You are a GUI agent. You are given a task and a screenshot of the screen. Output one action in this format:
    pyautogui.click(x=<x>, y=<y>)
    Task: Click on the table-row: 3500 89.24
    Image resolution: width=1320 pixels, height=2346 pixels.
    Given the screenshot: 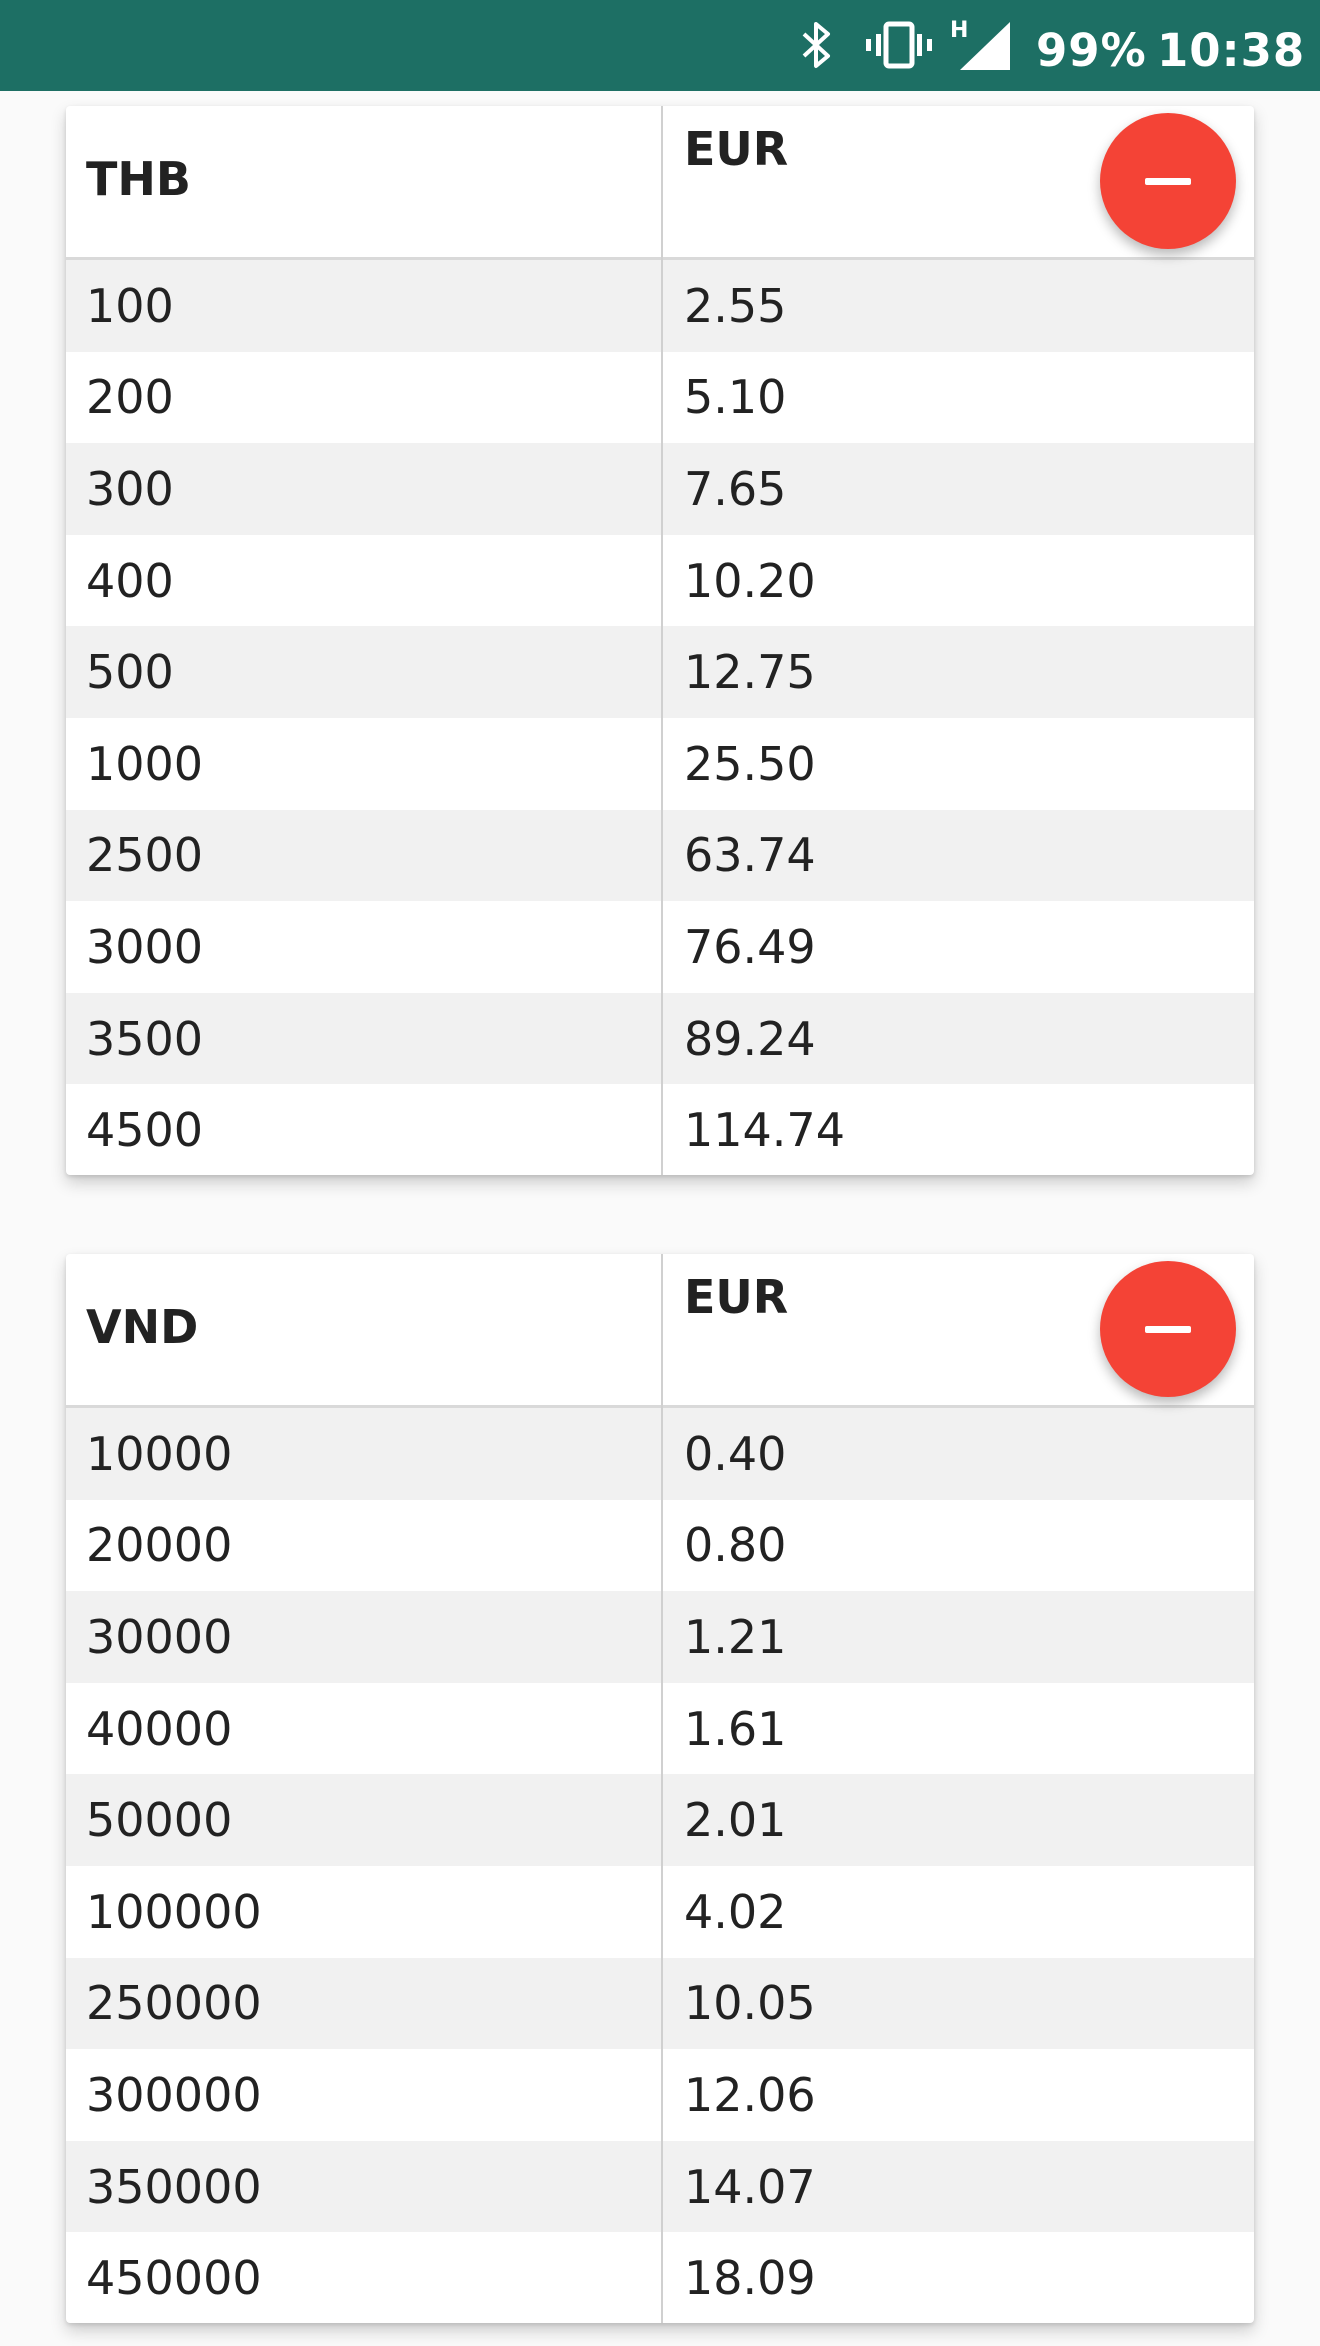 What is the action you would take?
    pyautogui.click(x=660, y=1038)
    